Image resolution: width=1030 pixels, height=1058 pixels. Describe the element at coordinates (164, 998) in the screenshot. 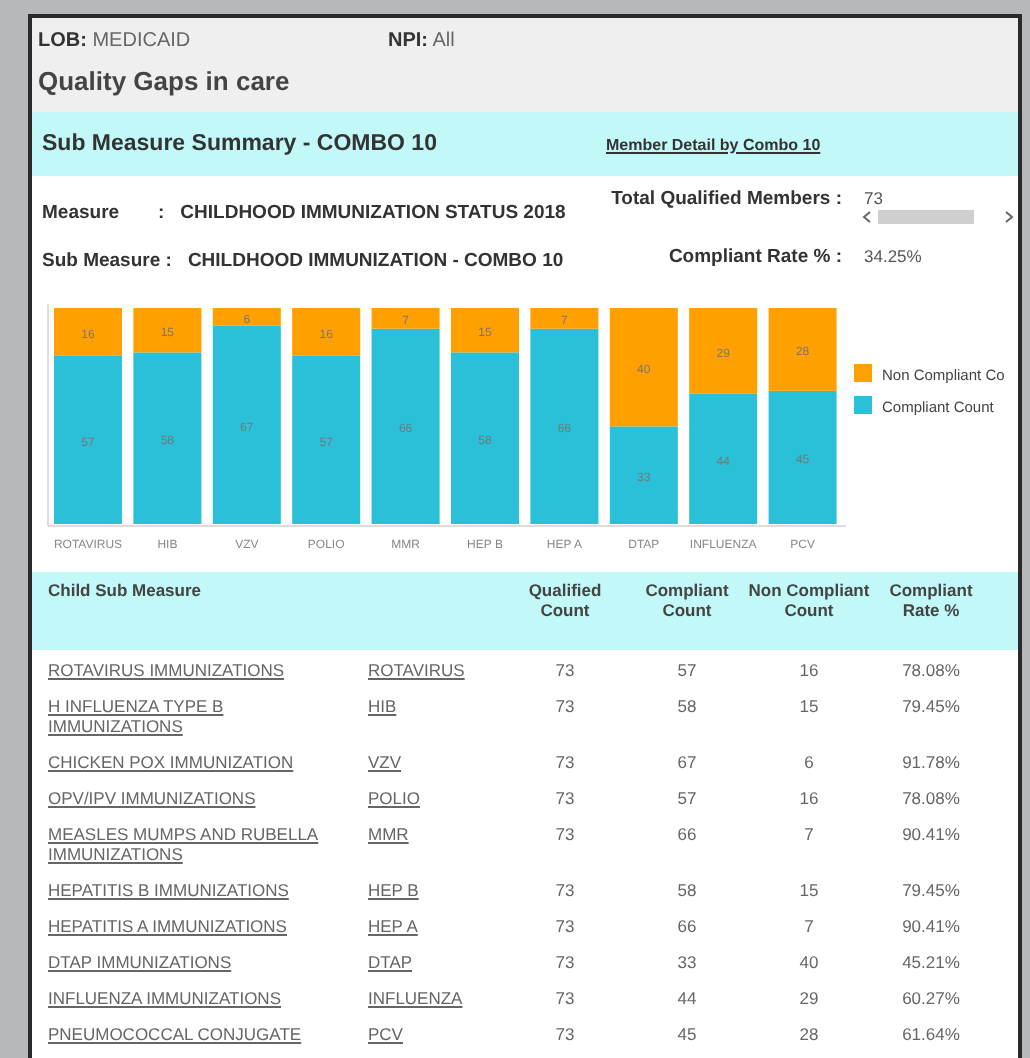

I see `measure-link: INFLUENZA IMMUNIZATIONS` at that location.